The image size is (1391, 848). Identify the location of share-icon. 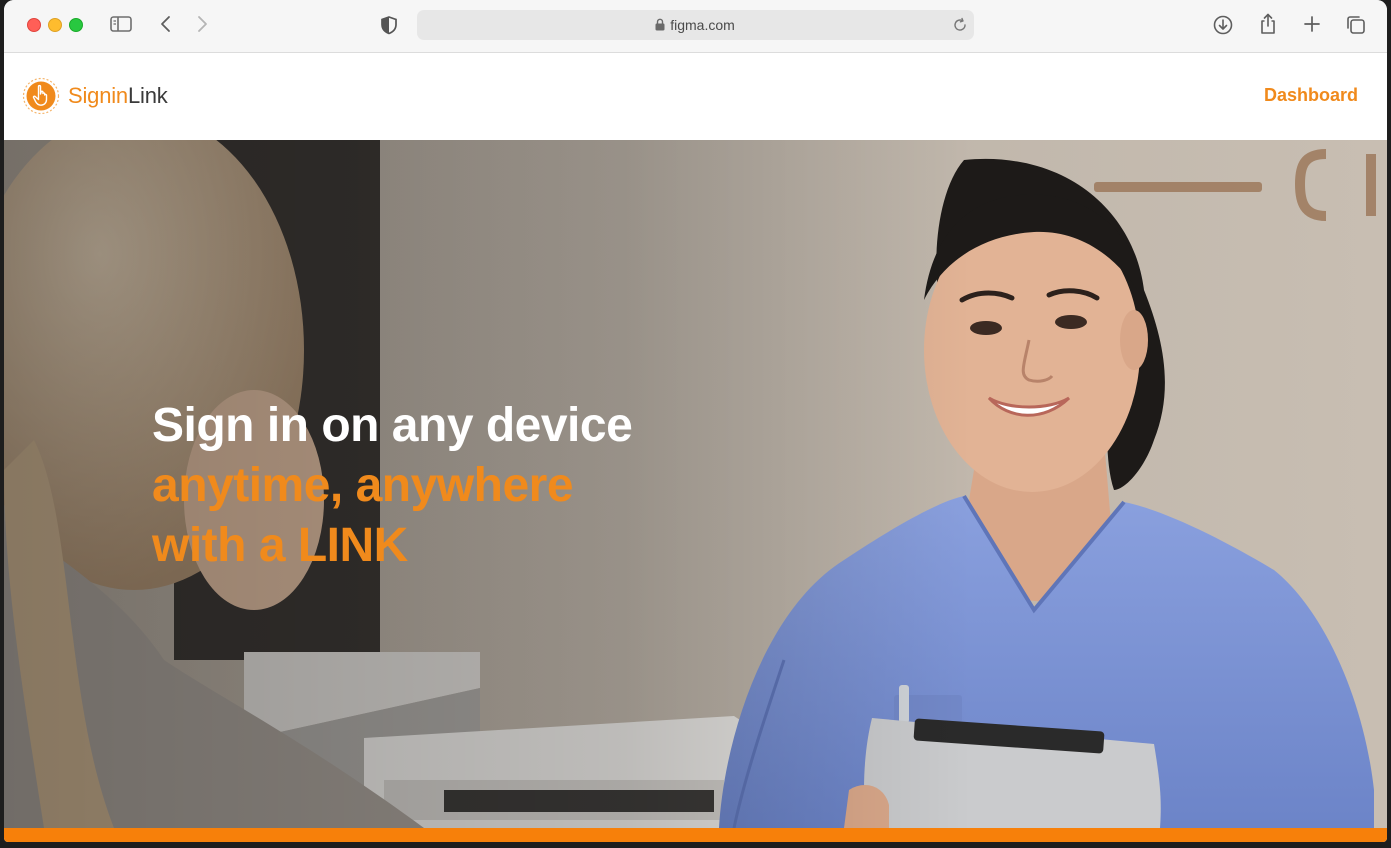
(1268, 24).